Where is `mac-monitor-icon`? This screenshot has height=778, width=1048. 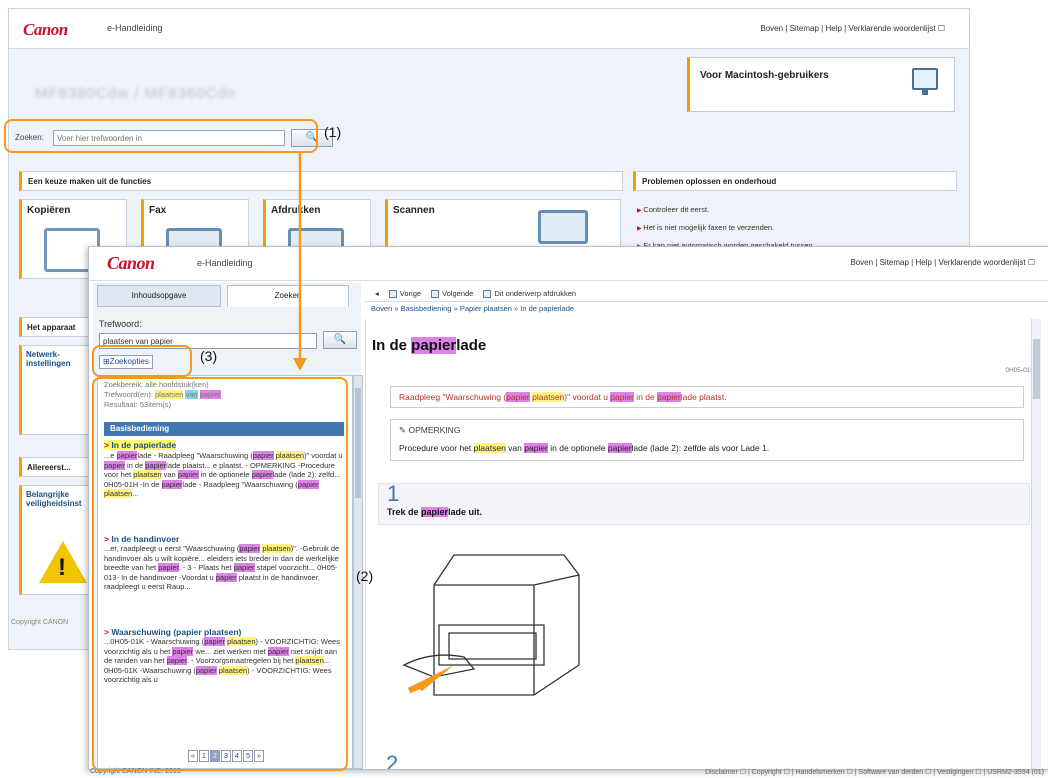 mac-monitor-icon is located at coordinates (925, 81).